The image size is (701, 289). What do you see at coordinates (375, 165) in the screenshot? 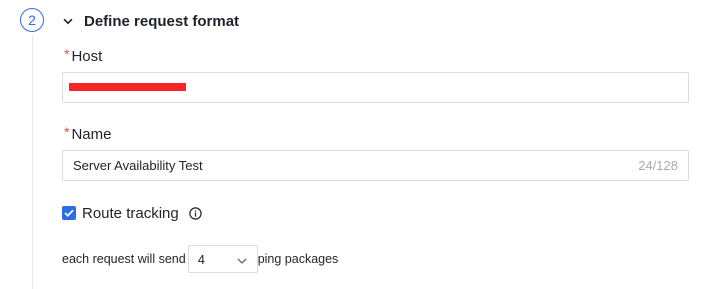
I see `name-input: Server Availability Test 24/128` at bounding box center [375, 165].